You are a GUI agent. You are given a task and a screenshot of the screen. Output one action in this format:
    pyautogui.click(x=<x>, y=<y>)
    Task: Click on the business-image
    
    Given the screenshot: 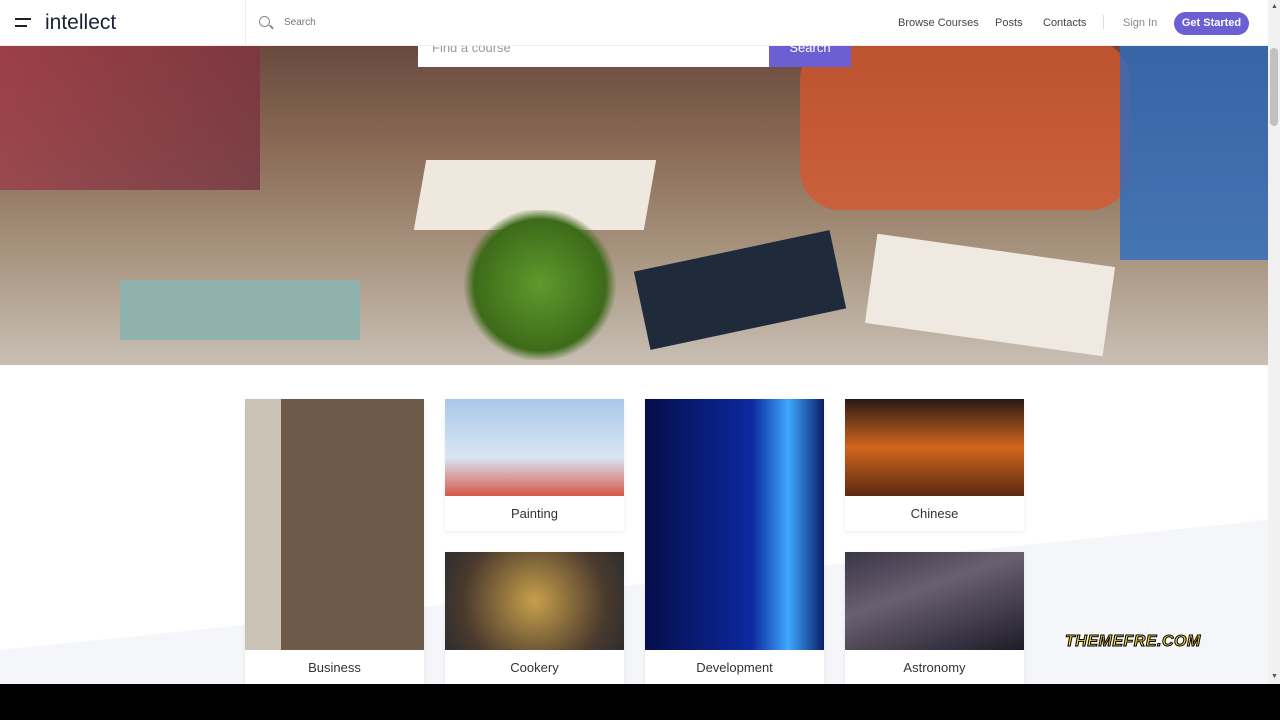 What is the action you would take?
    pyautogui.click(x=334, y=524)
    